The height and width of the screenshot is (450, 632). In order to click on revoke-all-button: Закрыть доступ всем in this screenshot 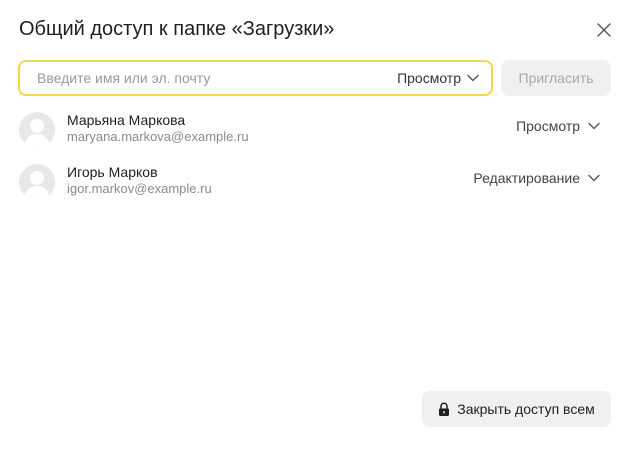, I will do `click(516, 409)`.